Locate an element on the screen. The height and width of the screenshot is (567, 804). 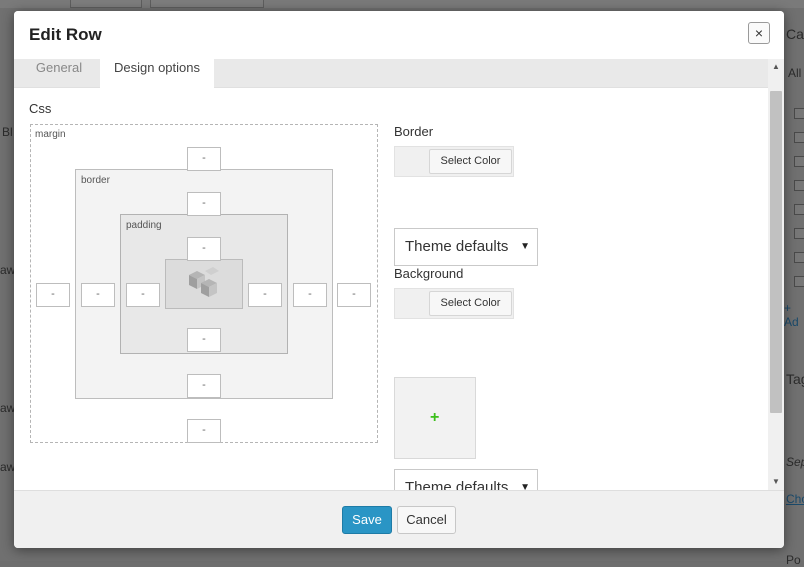
padding-left-input: - is located at coordinates (143, 295).